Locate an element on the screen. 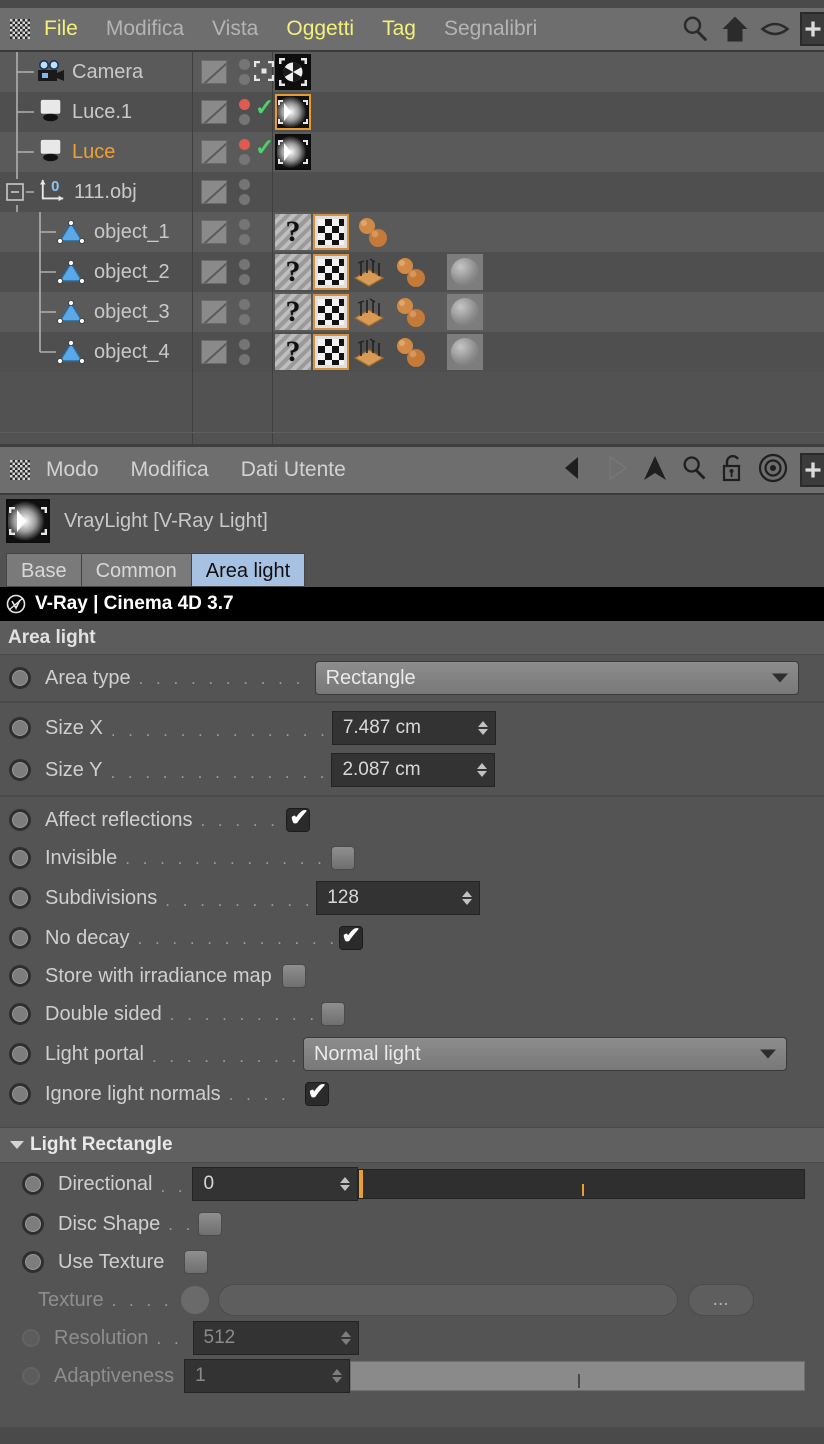 The width and height of the screenshot is (824, 1444). use-texture-checkbox is located at coordinates (196, 1262).